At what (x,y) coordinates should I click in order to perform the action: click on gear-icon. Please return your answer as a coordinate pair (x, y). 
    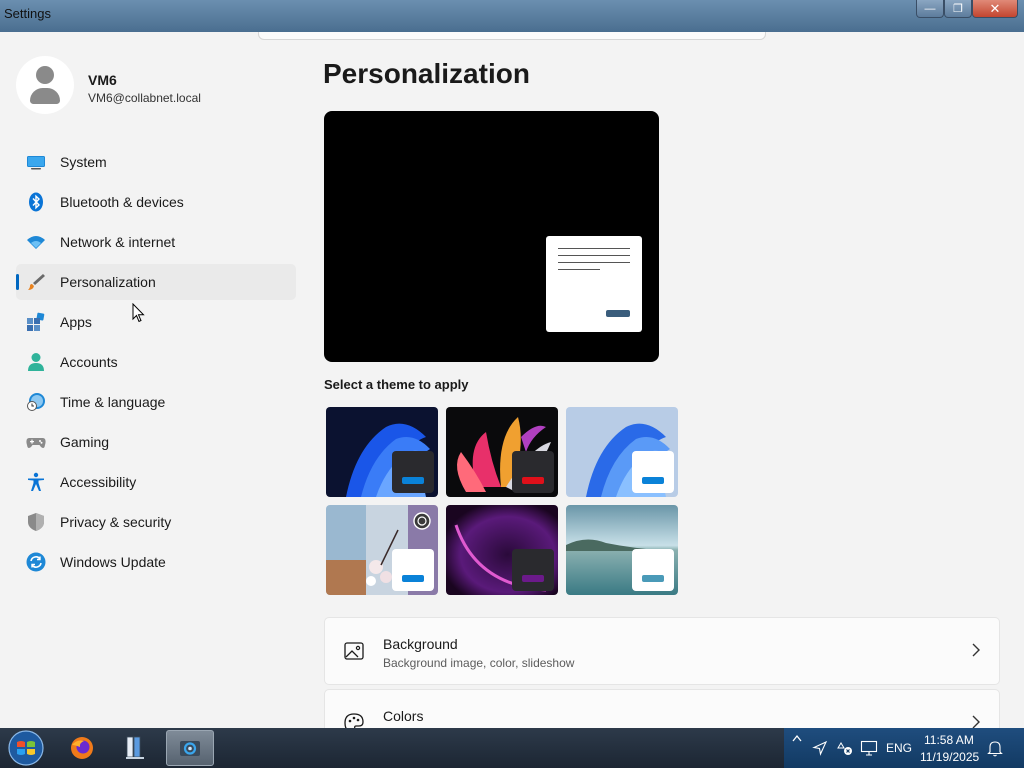
    Looking at the image, I should click on (190, 748).